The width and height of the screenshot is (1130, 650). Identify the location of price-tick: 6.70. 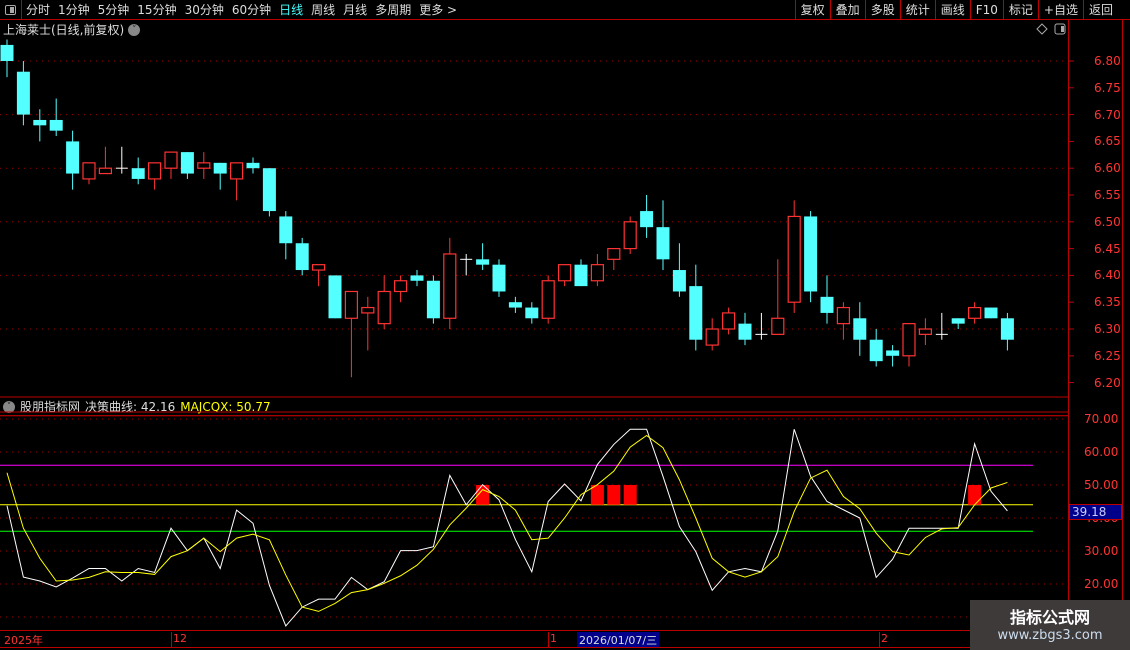
(1107, 114).